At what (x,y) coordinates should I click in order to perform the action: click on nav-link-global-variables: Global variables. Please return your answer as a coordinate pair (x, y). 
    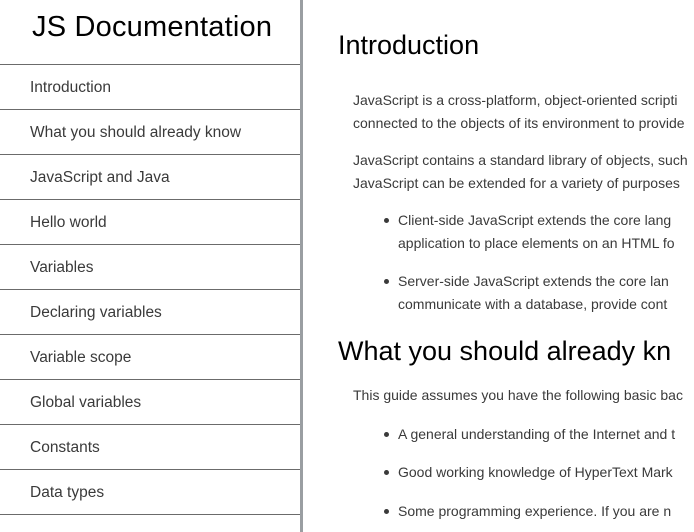
    Looking at the image, I should click on (150, 402).